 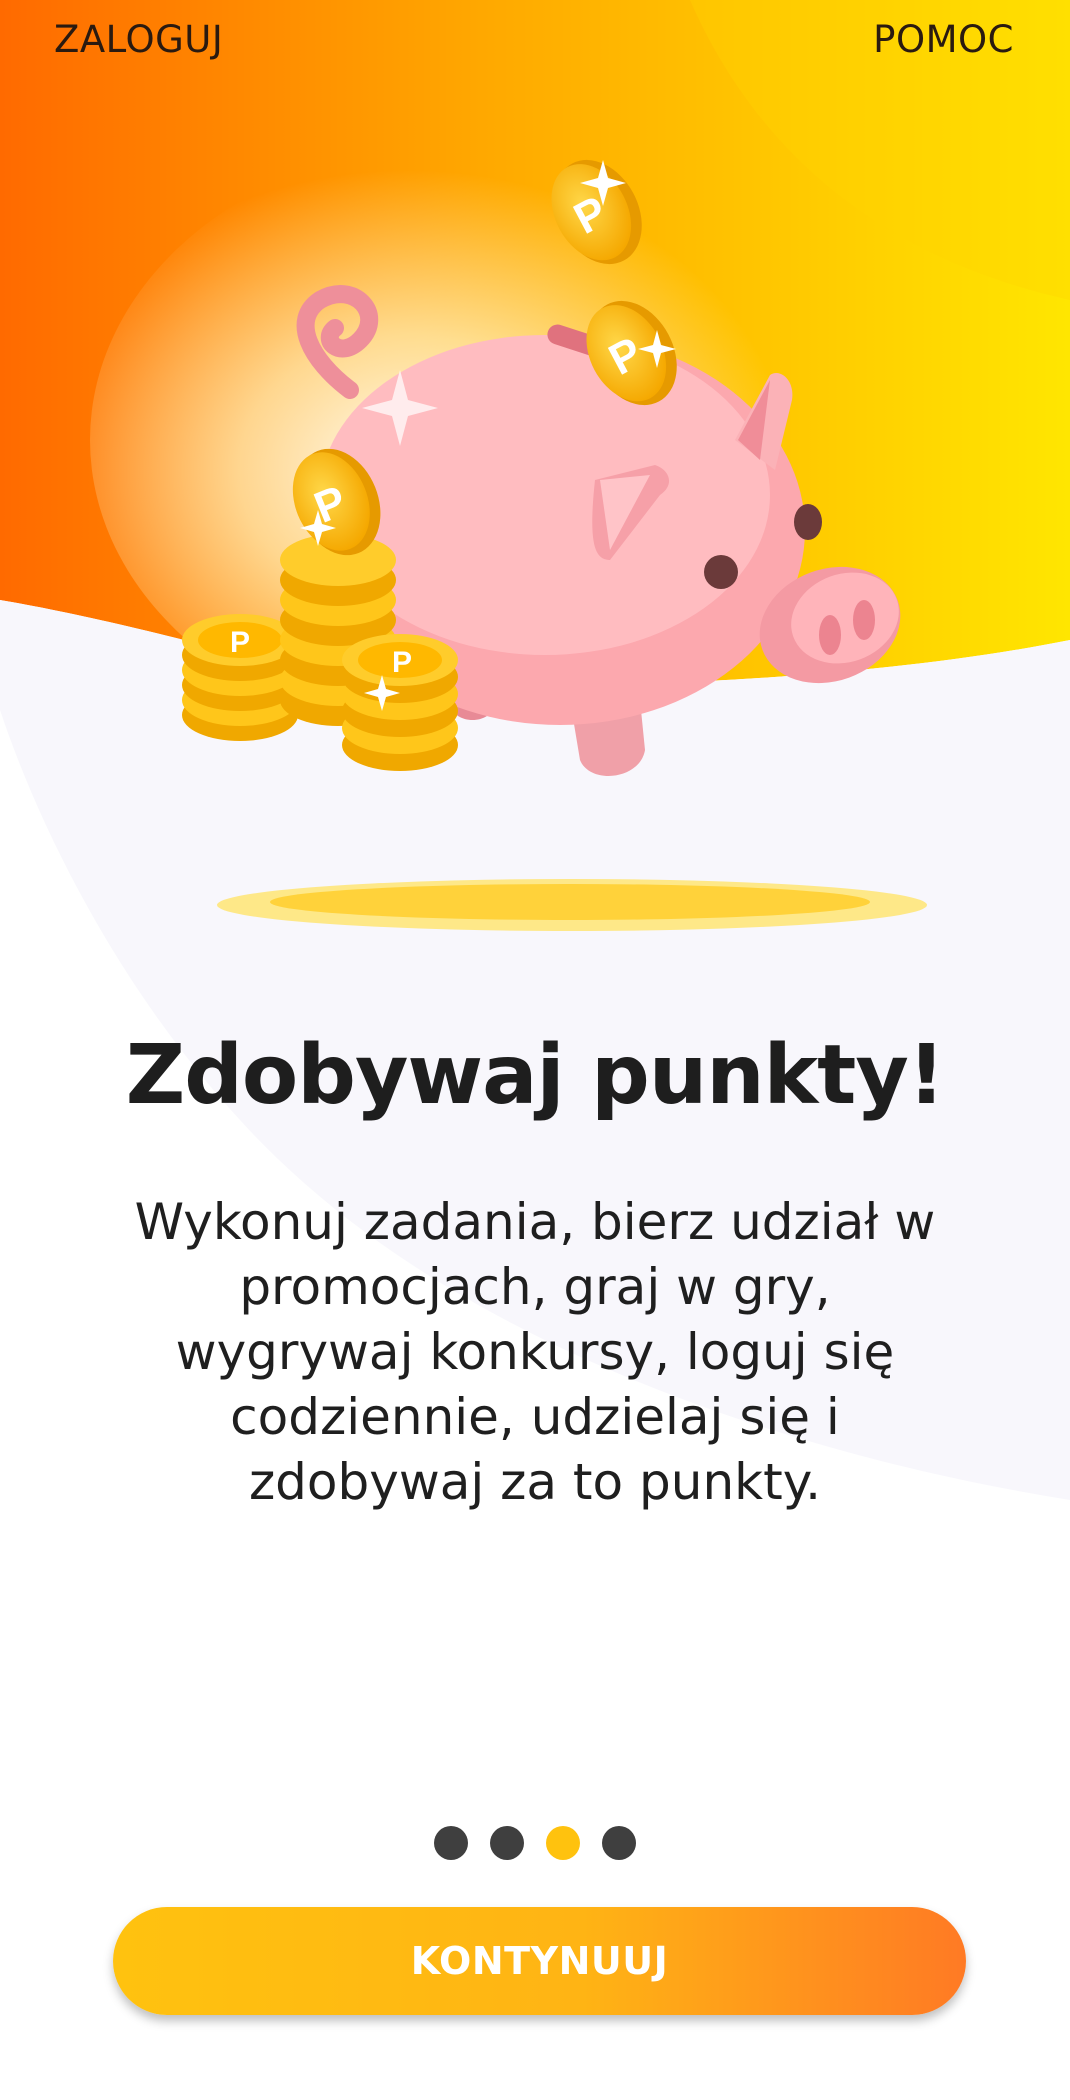 I want to click on help-link: POMOC, so click(x=943, y=39).